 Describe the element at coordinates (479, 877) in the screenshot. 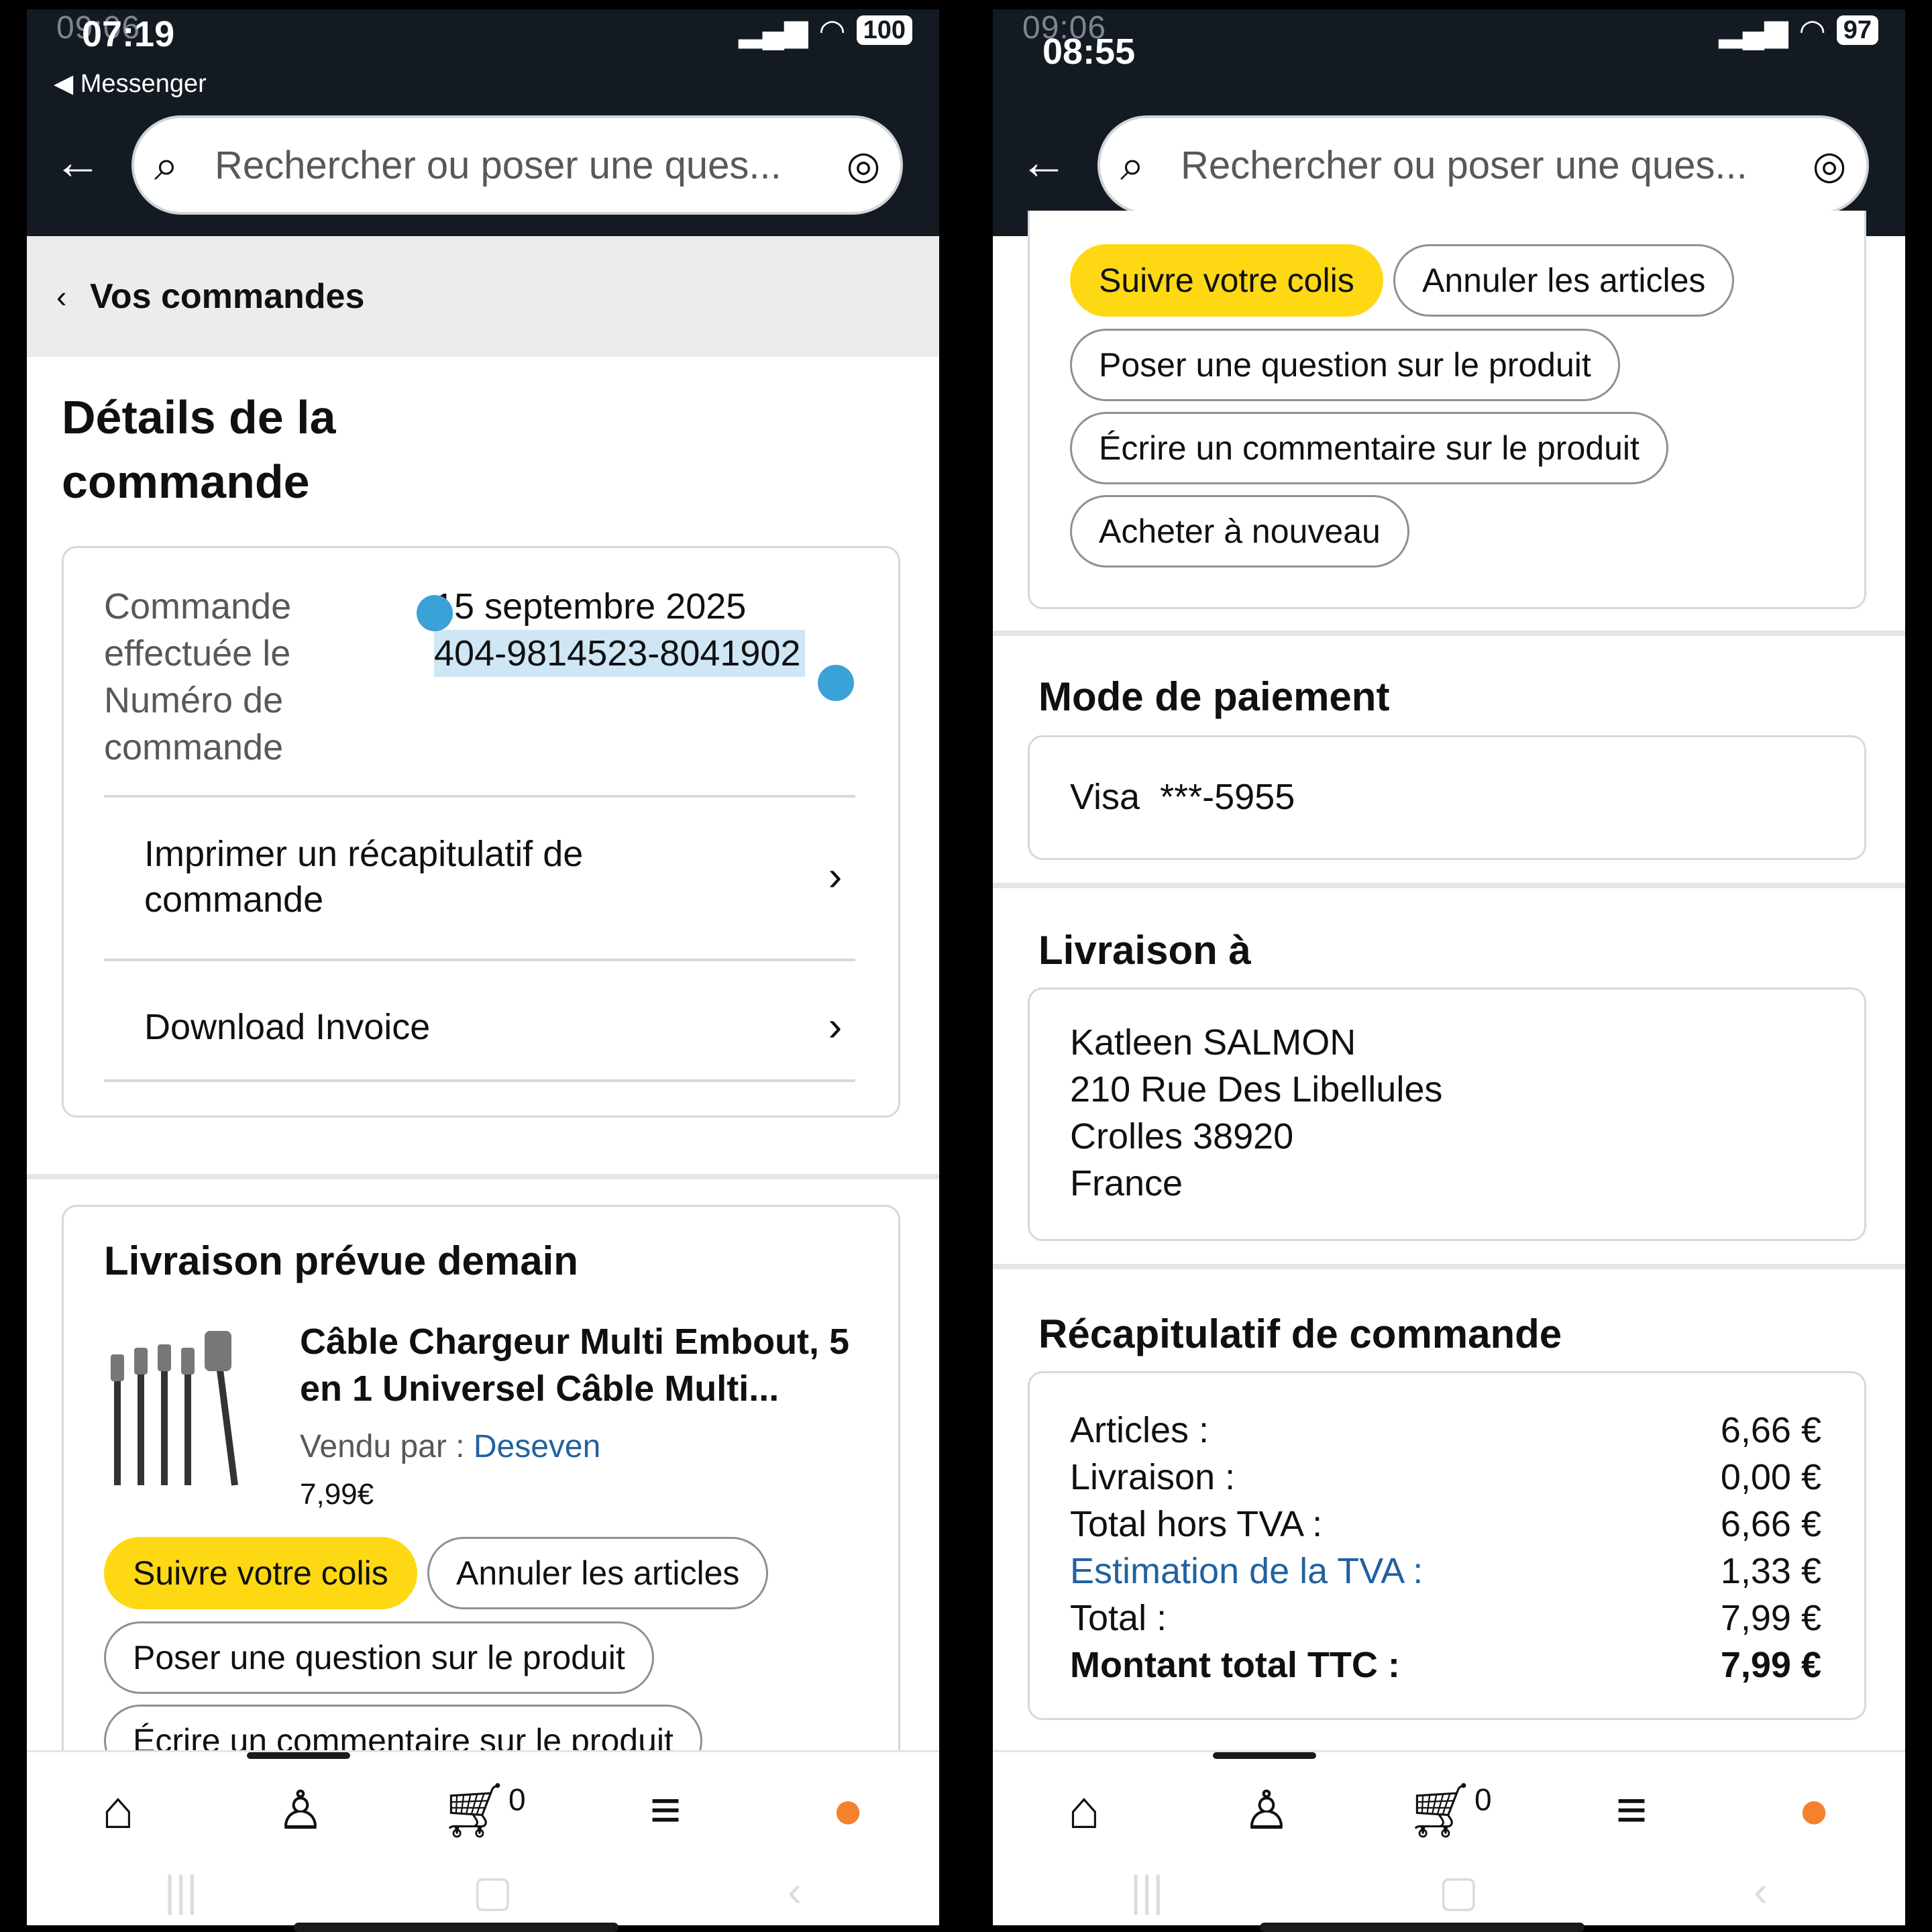

I see `print-summary-link: Imprimer un récapitulatif de commande ›` at that location.